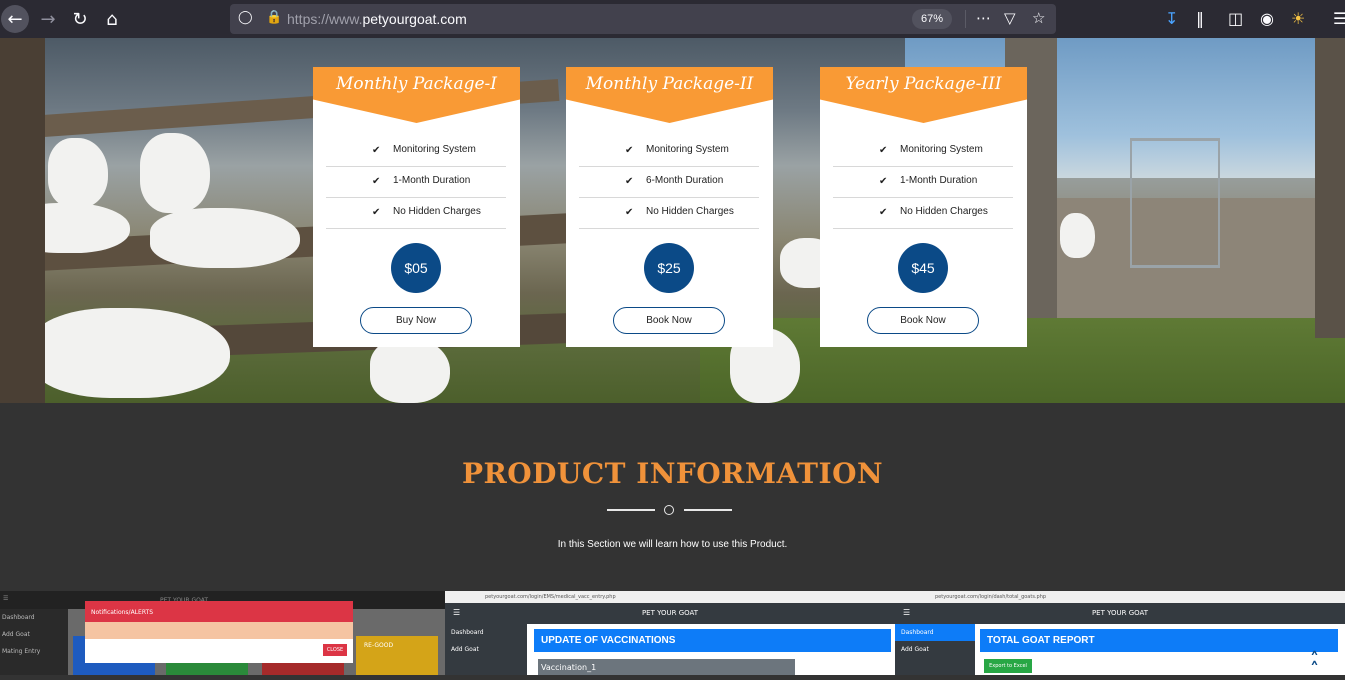  What do you see at coordinates (1298, 18) in the screenshot?
I see `sun-icon: ☀` at bounding box center [1298, 18].